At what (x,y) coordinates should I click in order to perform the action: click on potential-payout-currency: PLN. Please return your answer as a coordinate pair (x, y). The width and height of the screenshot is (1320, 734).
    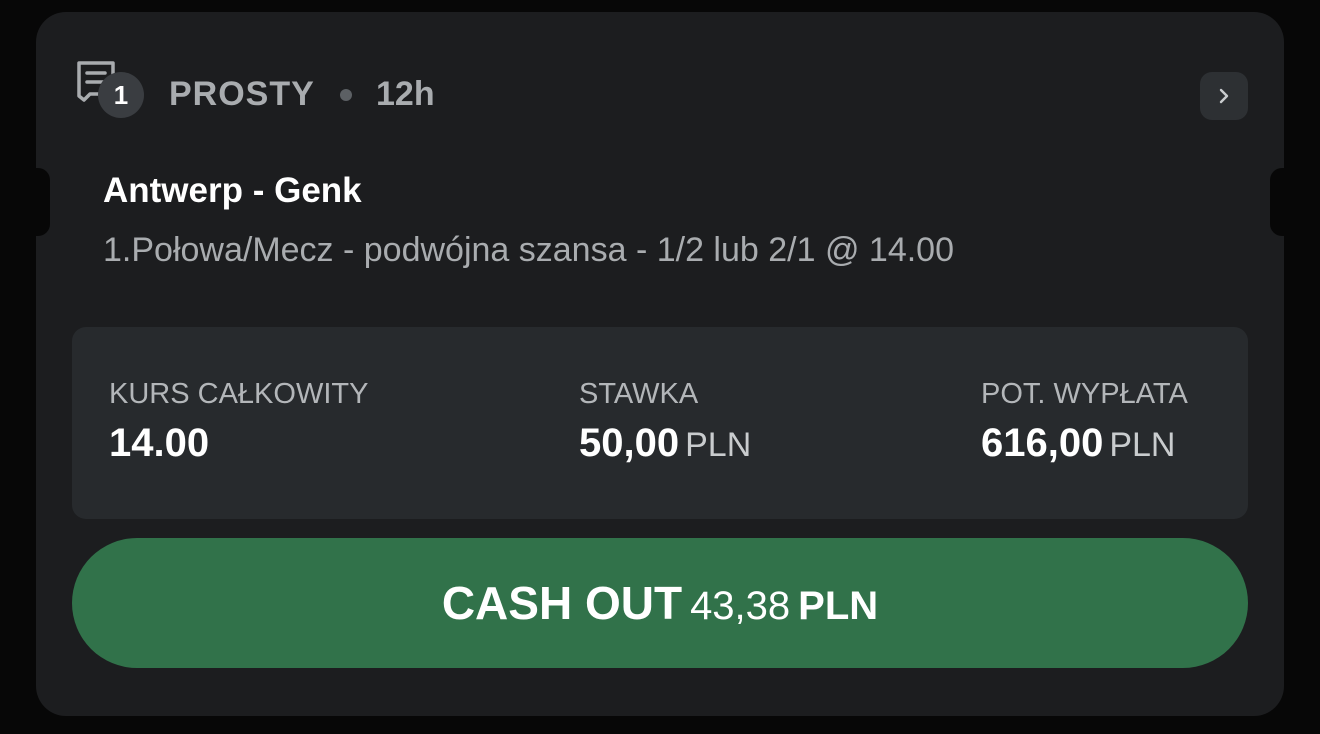
    Looking at the image, I should click on (1142, 445).